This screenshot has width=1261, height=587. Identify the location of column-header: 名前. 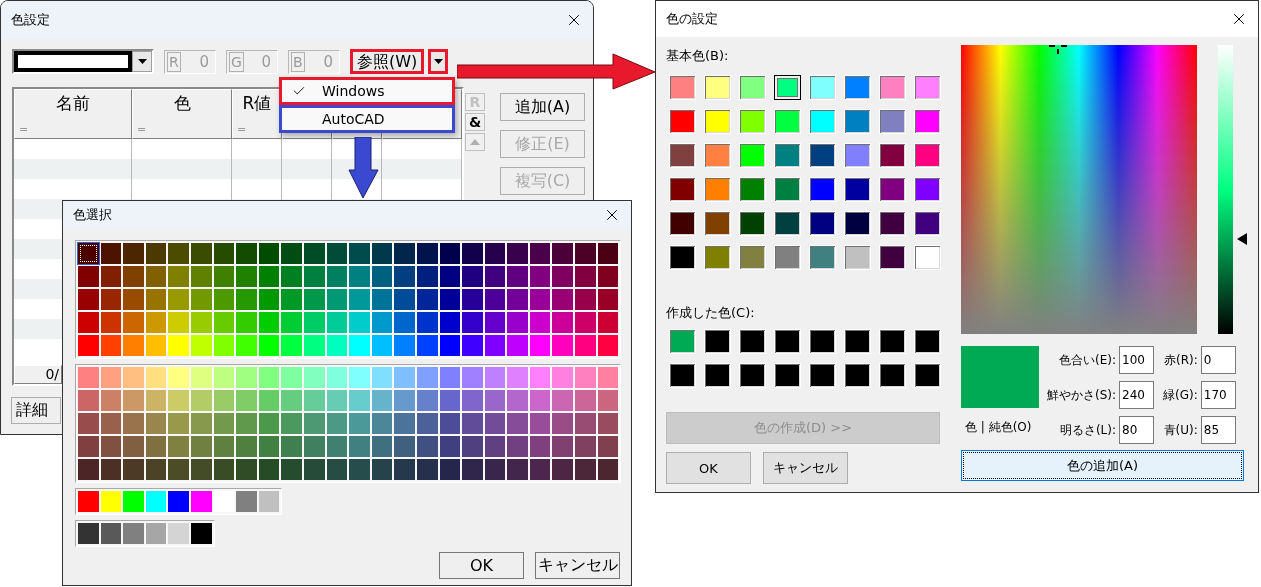
(73, 103).